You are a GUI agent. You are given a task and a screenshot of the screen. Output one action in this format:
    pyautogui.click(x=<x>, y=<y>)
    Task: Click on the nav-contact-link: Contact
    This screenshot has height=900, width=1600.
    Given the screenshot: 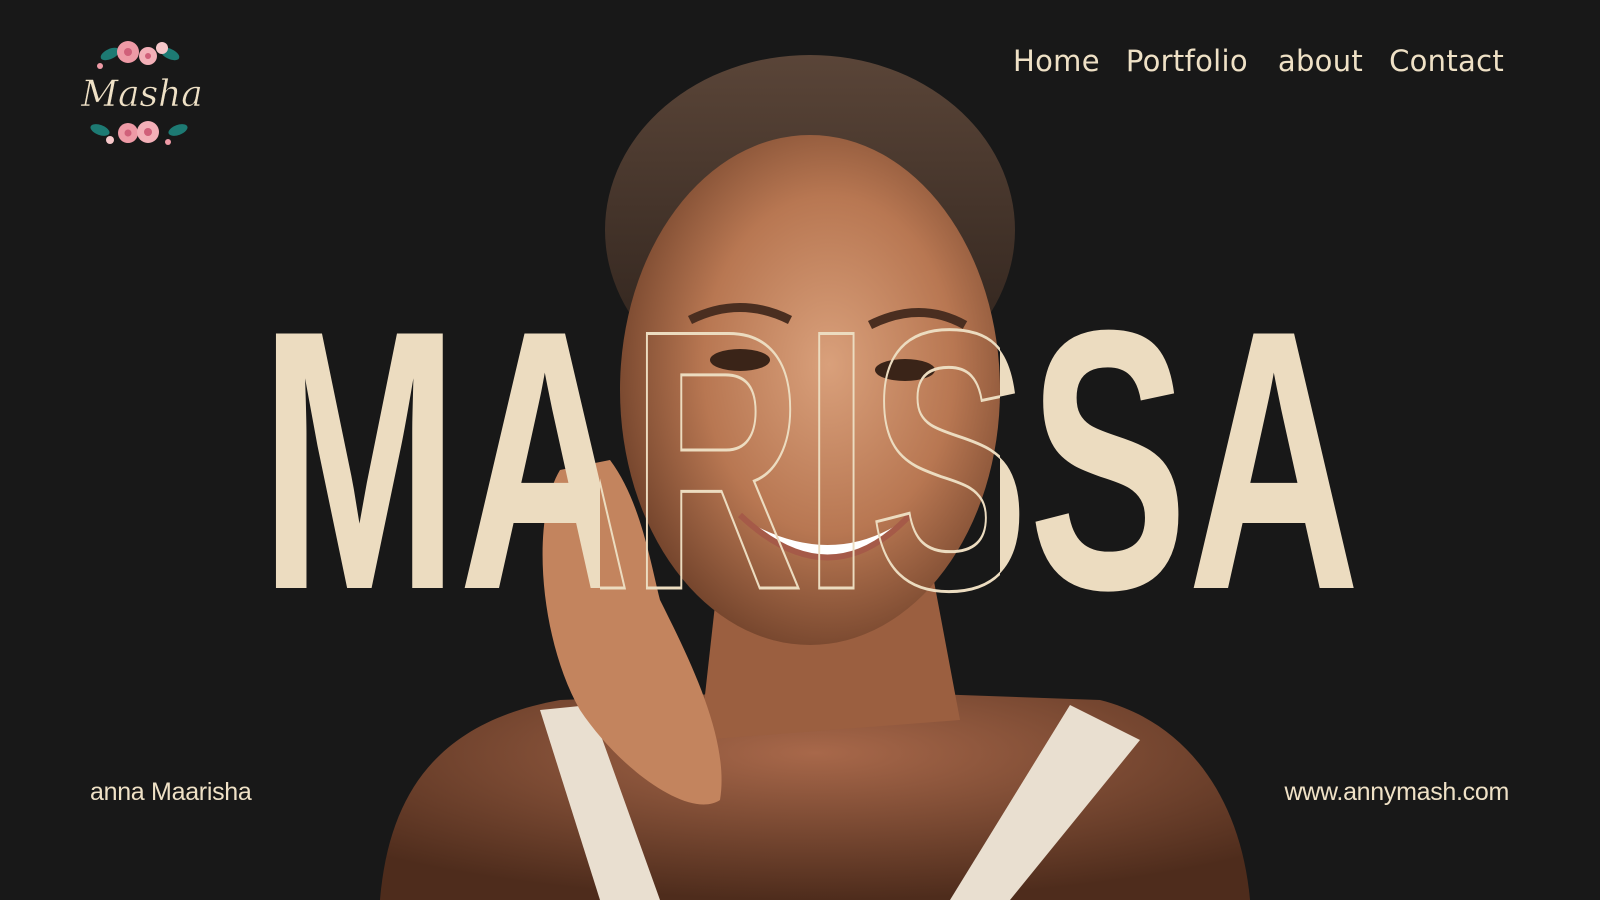 What is the action you would take?
    pyautogui.click(x=1446, y=61)
    